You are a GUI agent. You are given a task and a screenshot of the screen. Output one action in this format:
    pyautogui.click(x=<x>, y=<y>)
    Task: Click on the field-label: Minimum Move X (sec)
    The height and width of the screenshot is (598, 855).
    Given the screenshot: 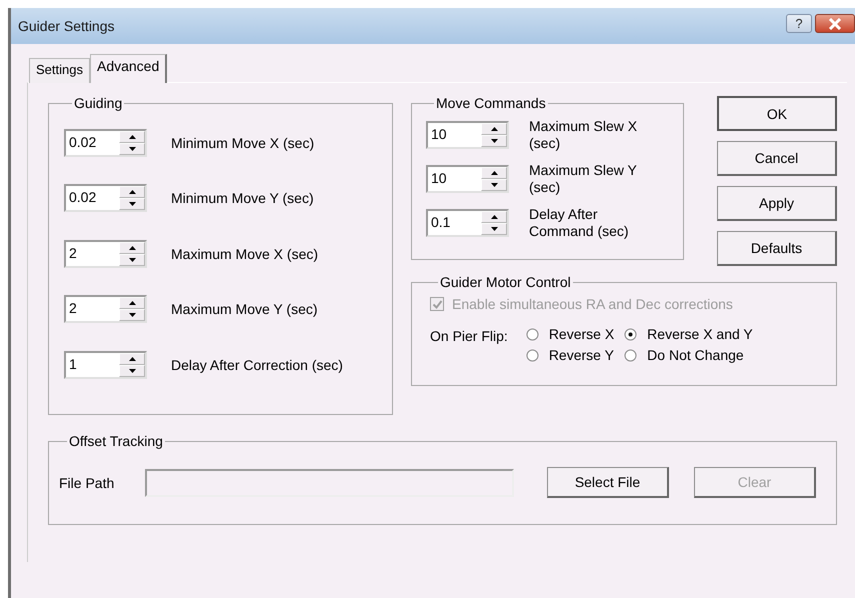 What is the action you would take?
    pyautogui.click(x=242, y=142)
    